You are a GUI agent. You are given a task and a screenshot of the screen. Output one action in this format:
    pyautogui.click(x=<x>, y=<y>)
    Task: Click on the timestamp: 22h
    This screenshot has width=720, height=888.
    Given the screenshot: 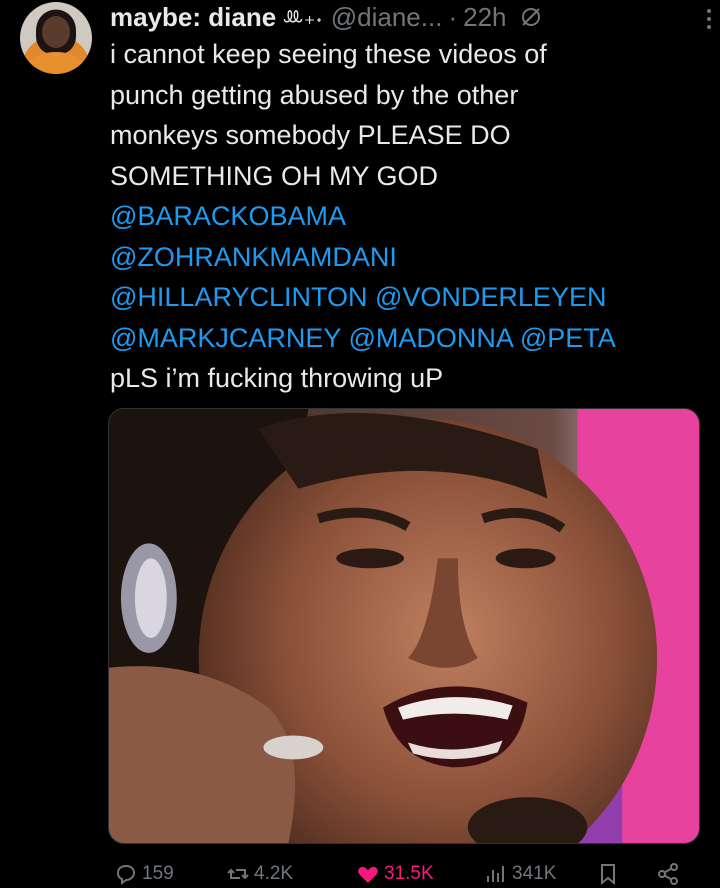 What is the action you would take?
    pyautogui.click(x=484, y=17)
    